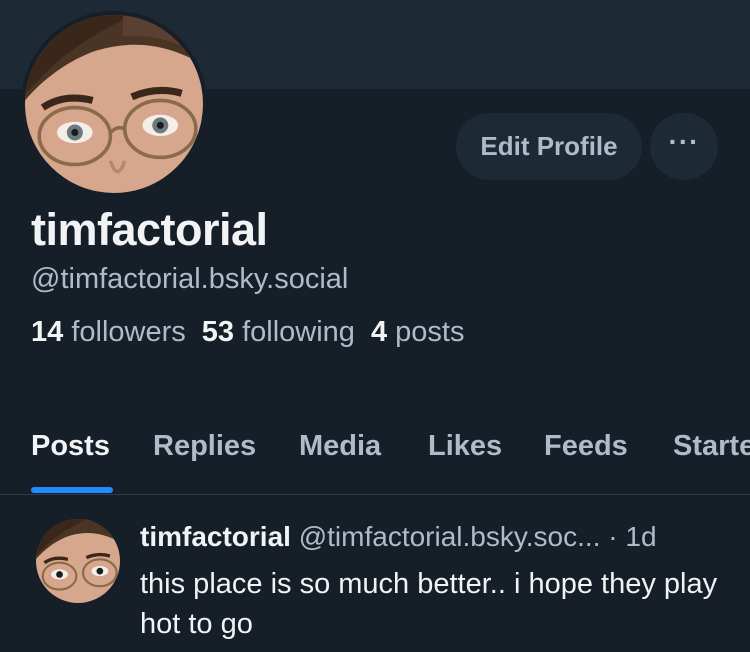  What do you see at coordinates (684, 141) in the screenshot?
I see `ellipsis-icon: ···` at bounding box center [684, 141].